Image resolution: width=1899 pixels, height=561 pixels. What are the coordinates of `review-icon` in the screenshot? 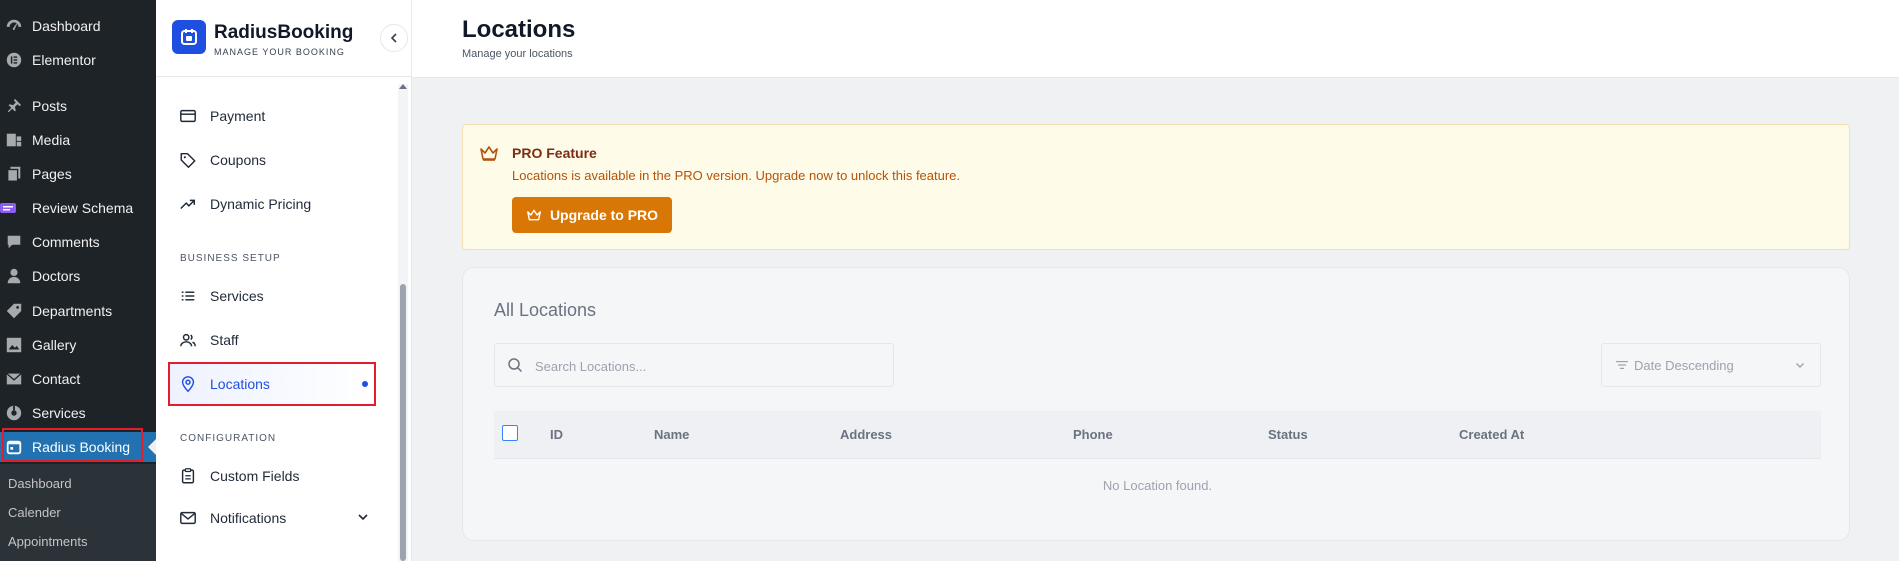 It's located at (8, 208).